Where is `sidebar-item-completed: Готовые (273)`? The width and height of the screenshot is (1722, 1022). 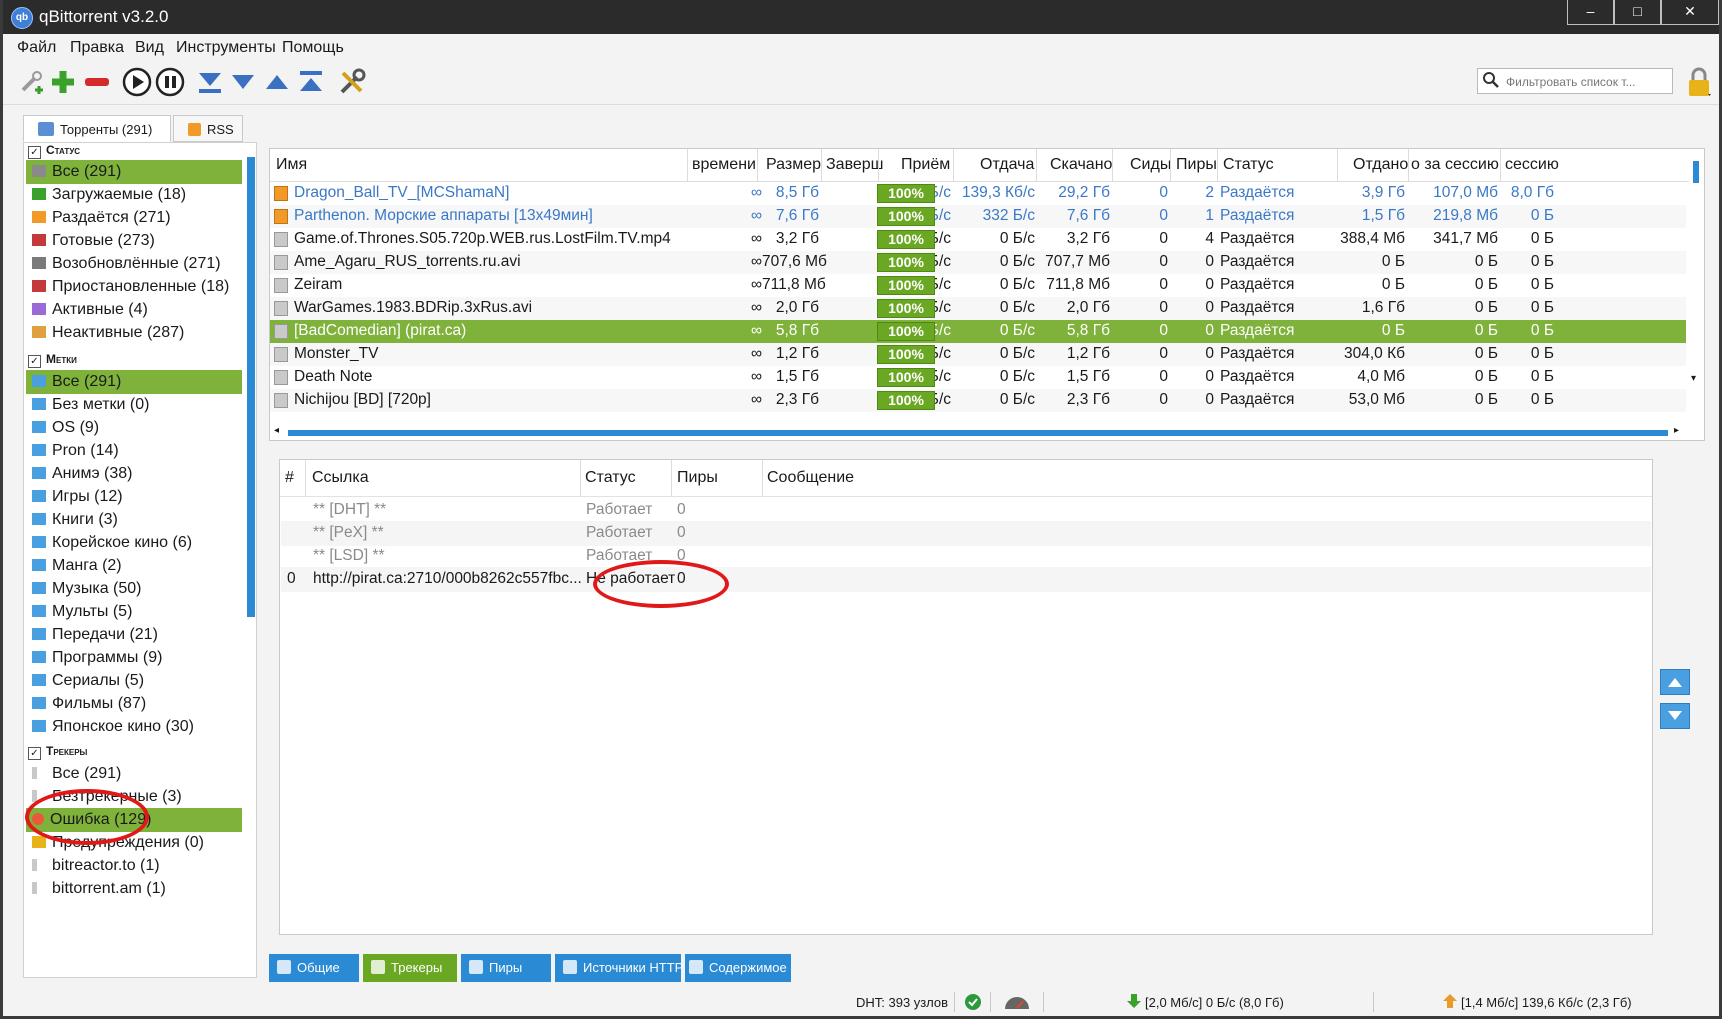 sidebar-item-completed: Готовые (273) is located at coordinates (134, 241).